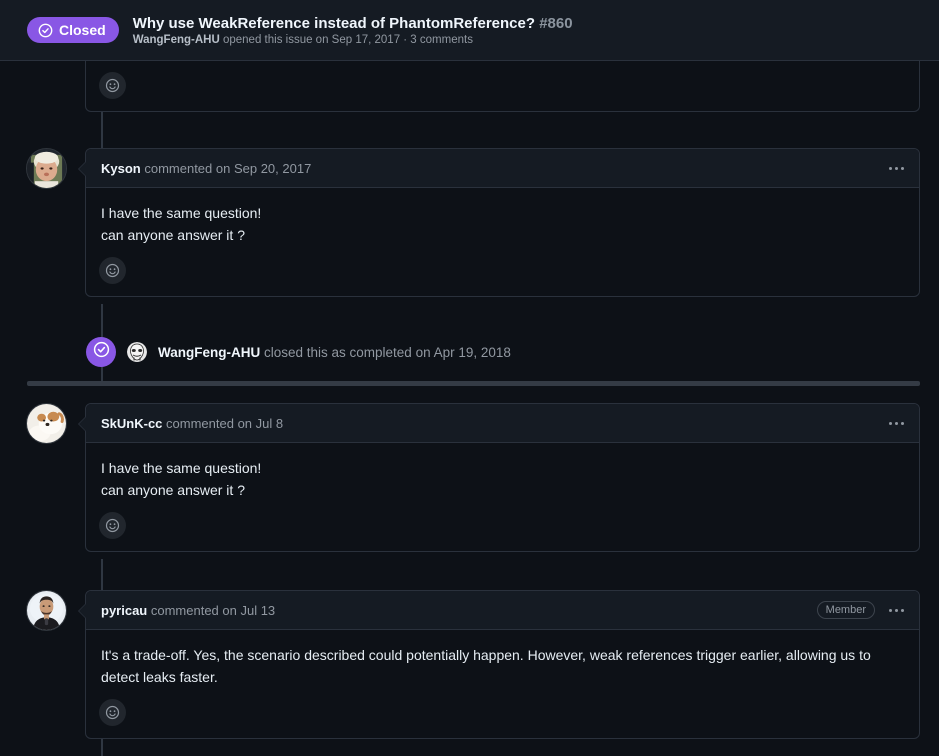 This screenshot has height=756, width=939. I want to click on status-badge: Closed, so click(73, 30).